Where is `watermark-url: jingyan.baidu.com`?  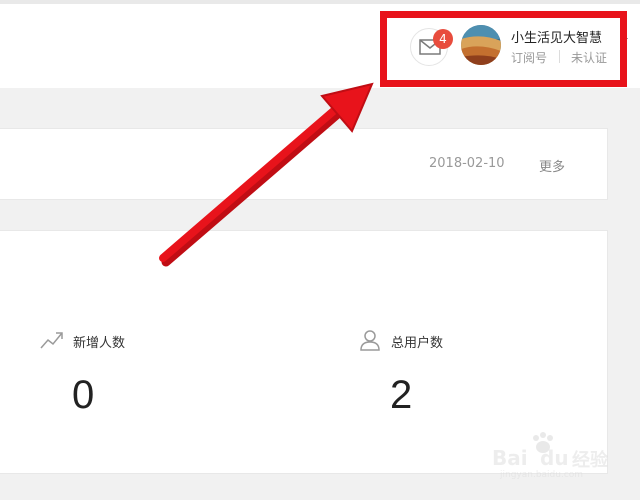
watermark-url: jingyan.baidu.com is located at coordinates (542, 475).